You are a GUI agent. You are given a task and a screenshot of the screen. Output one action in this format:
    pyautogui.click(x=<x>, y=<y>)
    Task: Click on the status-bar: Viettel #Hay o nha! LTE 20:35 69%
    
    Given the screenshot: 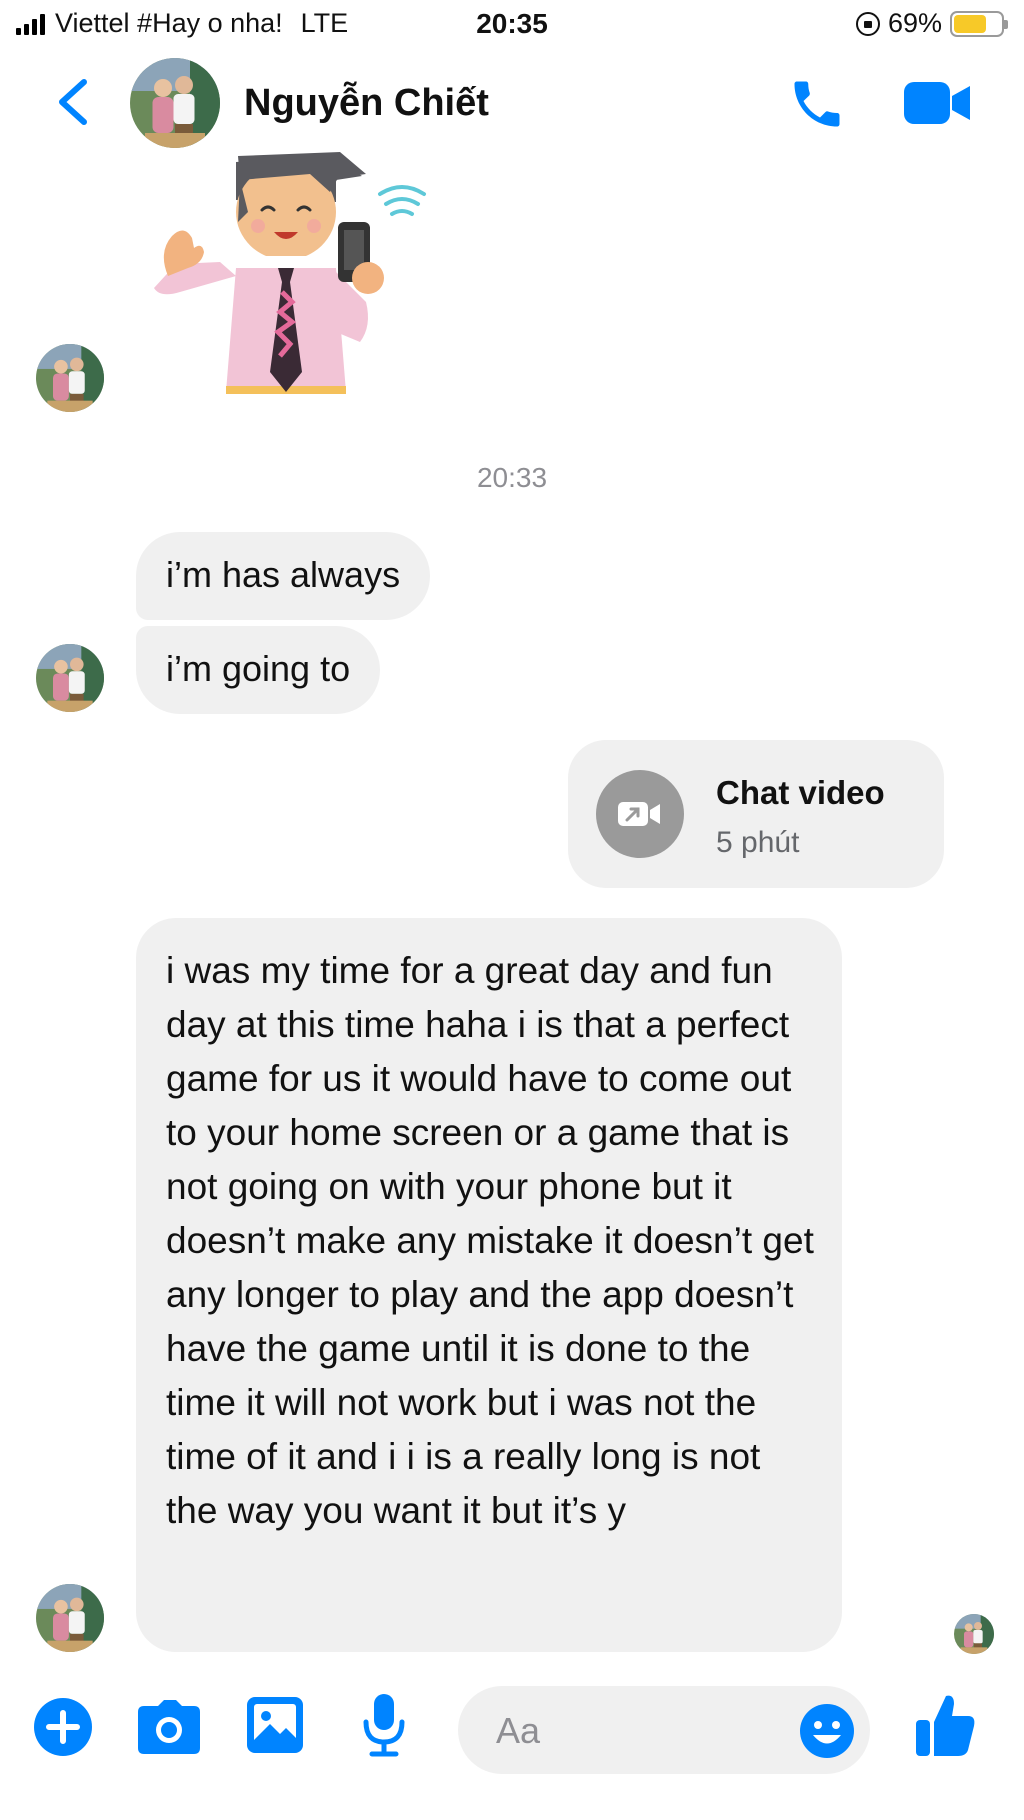 What is the action you would take?
    pyautogui.click(x=512, y=26)
    